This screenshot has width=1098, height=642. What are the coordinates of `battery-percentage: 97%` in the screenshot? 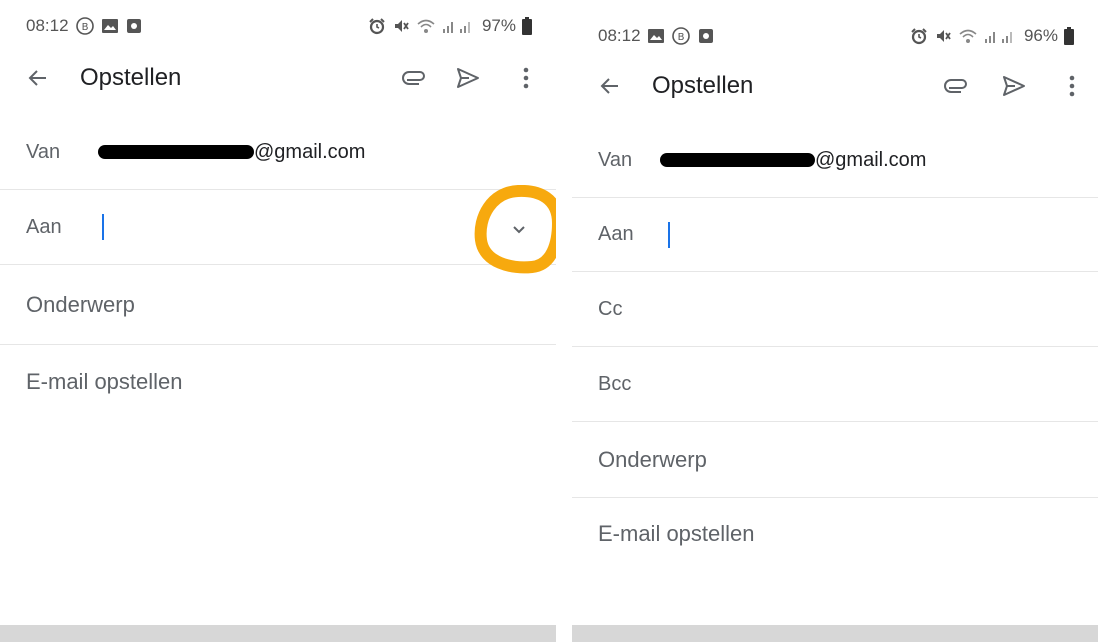 It's located at (498, 25).